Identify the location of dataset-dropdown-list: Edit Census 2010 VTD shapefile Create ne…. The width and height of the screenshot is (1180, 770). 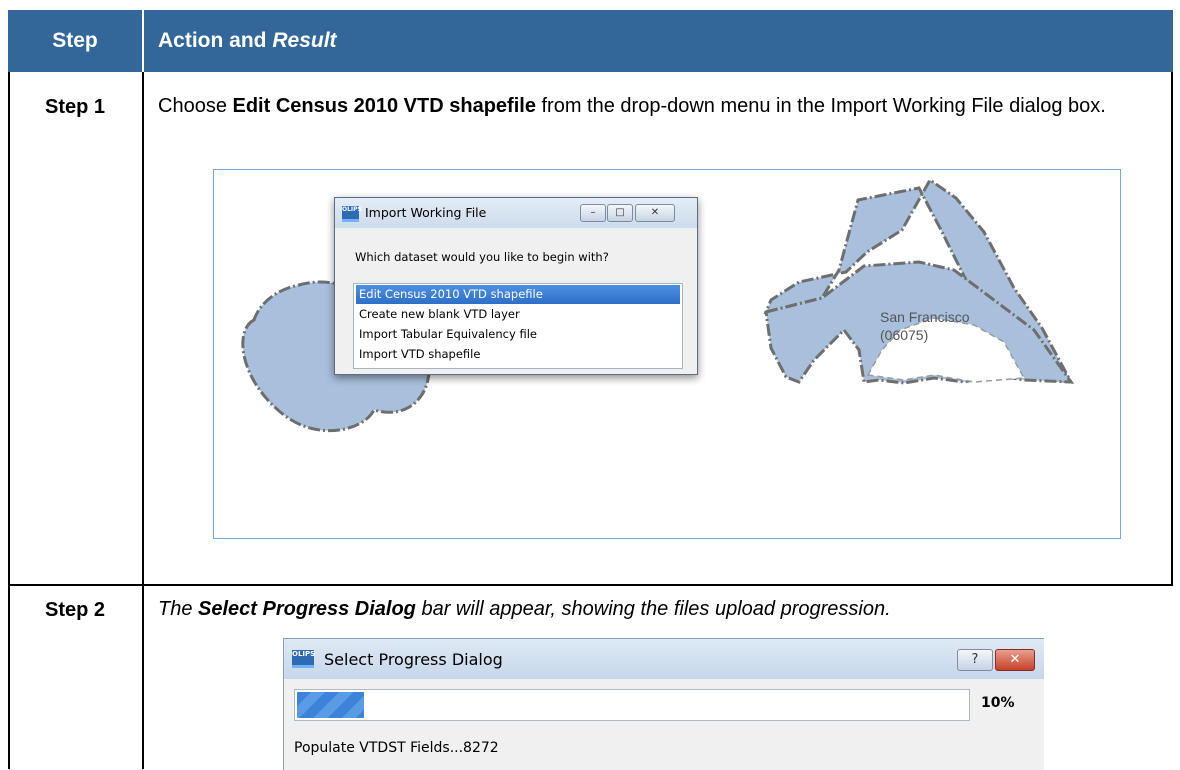
(518, 326).